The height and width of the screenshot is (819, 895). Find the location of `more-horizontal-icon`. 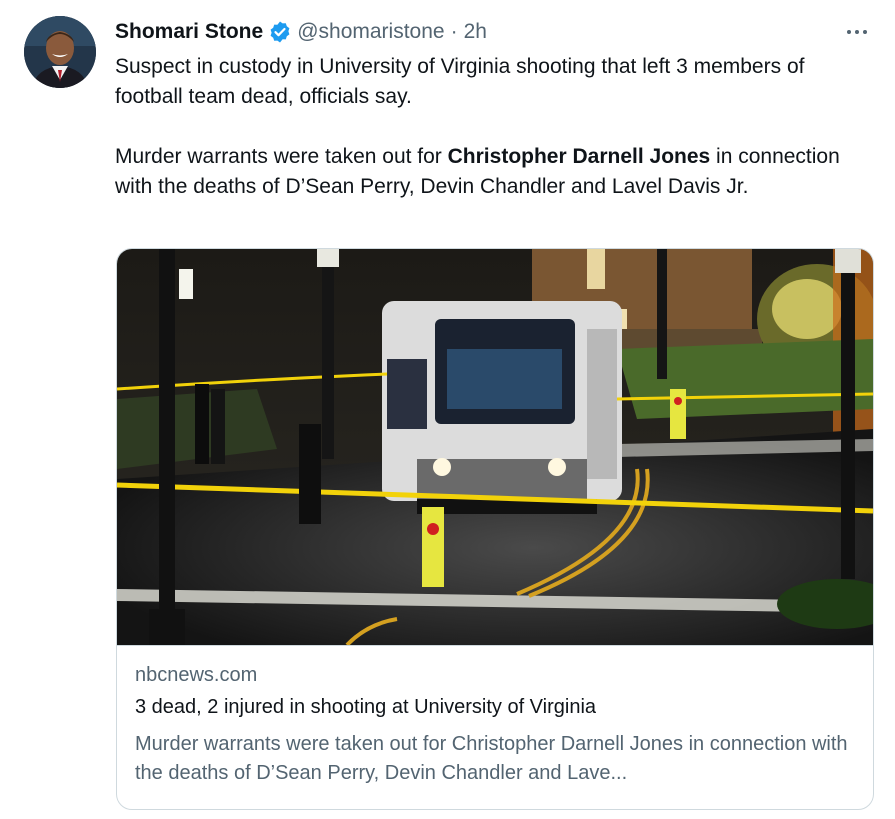

more-horizontal-icon is located at coordinates (857, 32).